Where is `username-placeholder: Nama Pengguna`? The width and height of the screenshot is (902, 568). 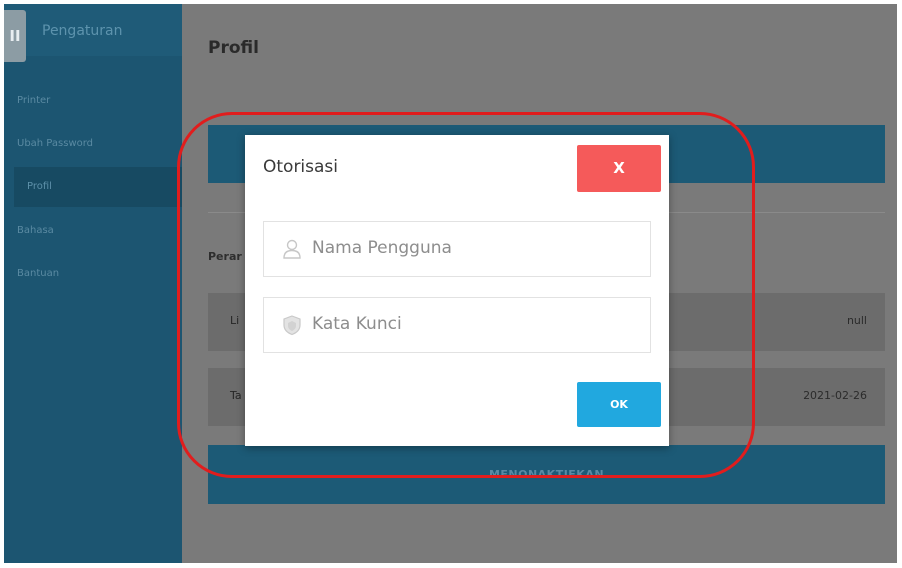 username-placeholder: Nama Pengguna is located at coordinates (382, 248).